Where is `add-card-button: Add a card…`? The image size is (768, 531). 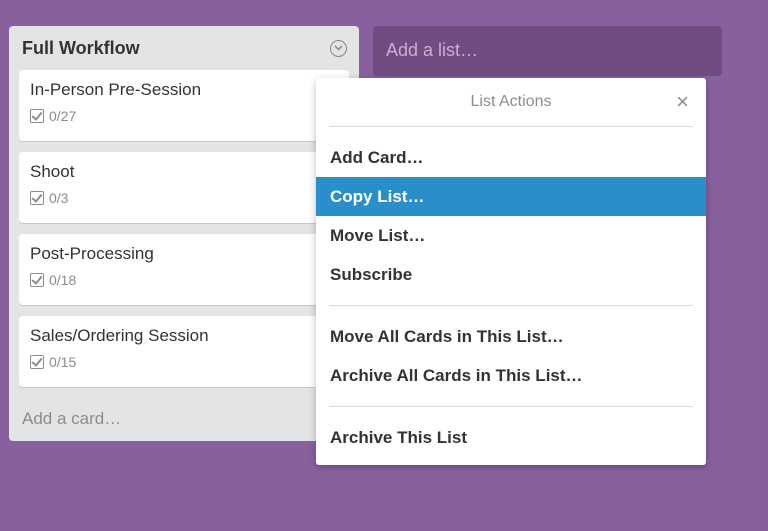 add-card-button: Add a card… is located at coordinates (71, 419).